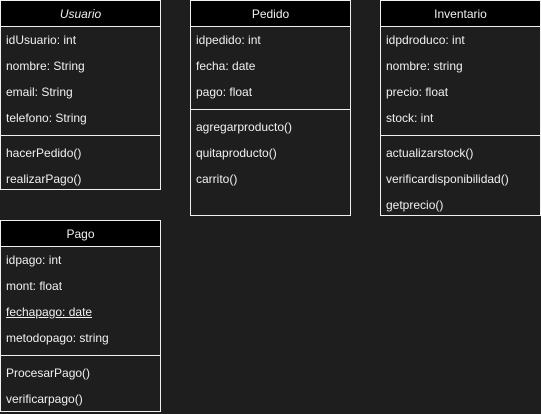 The width and height of the screenshot is (541, 414). Describe the element at coordinates (80, 399) in the screenshot. I see `method: verificarpago()` at that location.